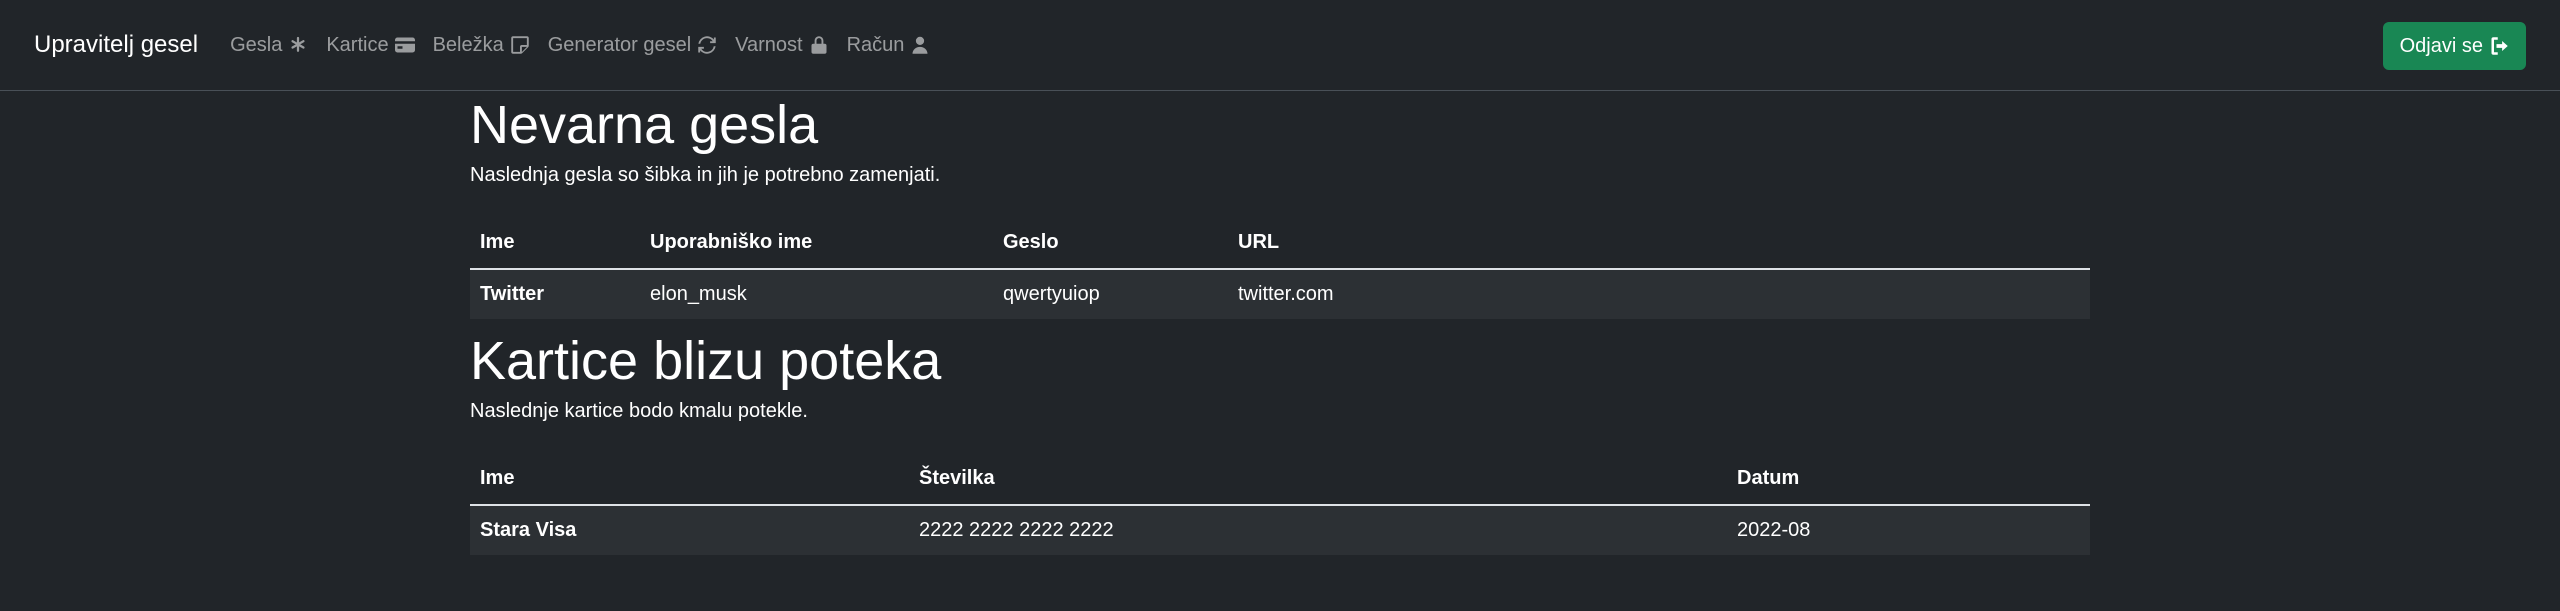 The image size is (2560, 611). What do you see at coordinates (256, 44) in the screenshot?
I see `nav-link-label: Gesla` at bounding box center [256, 44].